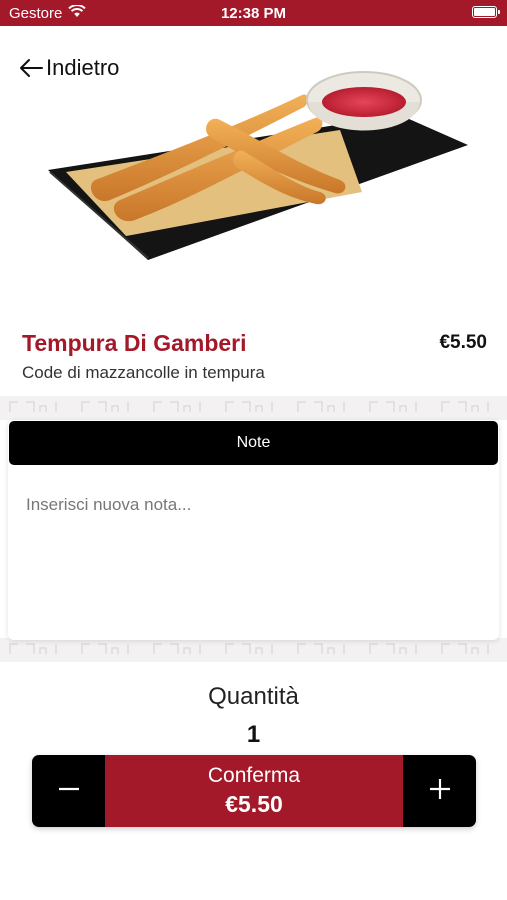 The image size is (507, 900). What do you see at coordinates (254, 804) in the screenshot?
I see `confirm-total: €5.50` at bounding box center [254, 804].